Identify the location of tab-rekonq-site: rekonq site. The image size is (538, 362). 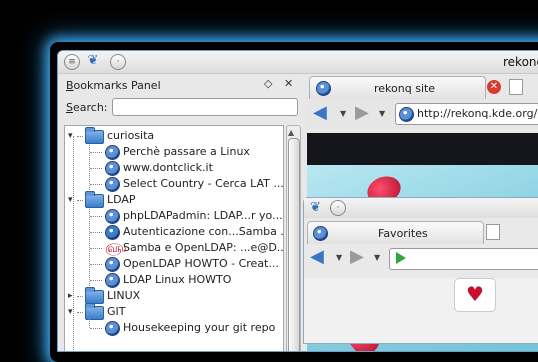
(397, 87).